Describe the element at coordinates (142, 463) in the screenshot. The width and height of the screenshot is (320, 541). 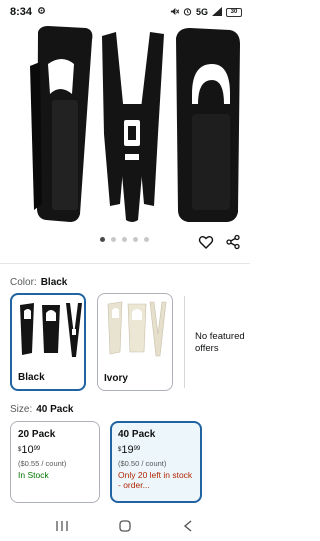
I see `size-option-unit-price: ($0.50 / count)` at that location.